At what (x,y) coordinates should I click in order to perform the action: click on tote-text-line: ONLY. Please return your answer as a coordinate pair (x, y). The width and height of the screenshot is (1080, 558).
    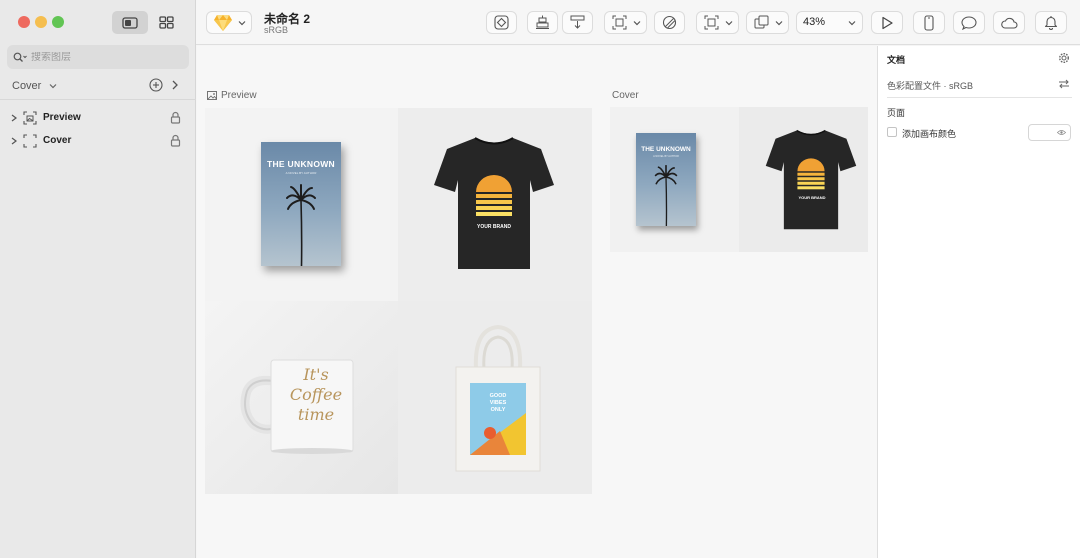
    Looking at the image, I should click on (498, 410).